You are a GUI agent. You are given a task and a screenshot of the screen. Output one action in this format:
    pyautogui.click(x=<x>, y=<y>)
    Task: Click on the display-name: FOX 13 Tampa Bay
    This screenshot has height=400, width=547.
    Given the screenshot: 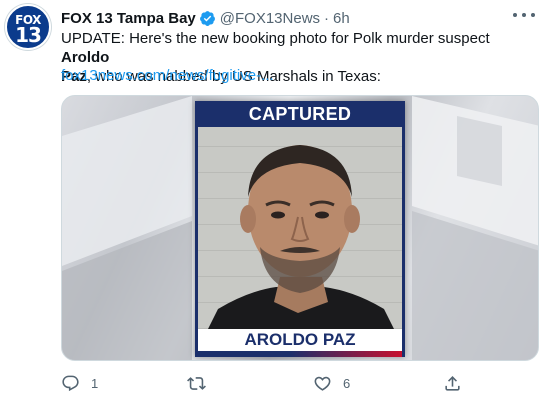 What is the action you would take?
    pyautogui.click(x=128, y=18)
    